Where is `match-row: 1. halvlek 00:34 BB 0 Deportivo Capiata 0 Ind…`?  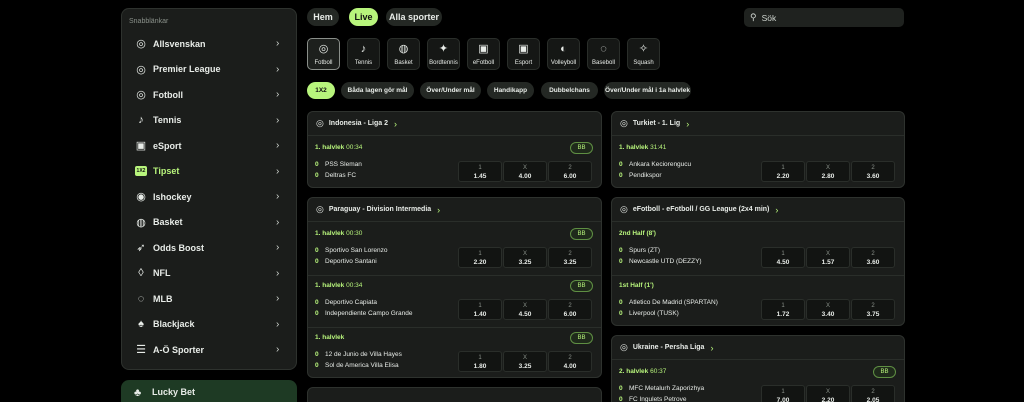
match-row: 1. halvlek 00:34 BB 0 Deportivo Capiata 0 Ind… is located at coordinates (454, 301).